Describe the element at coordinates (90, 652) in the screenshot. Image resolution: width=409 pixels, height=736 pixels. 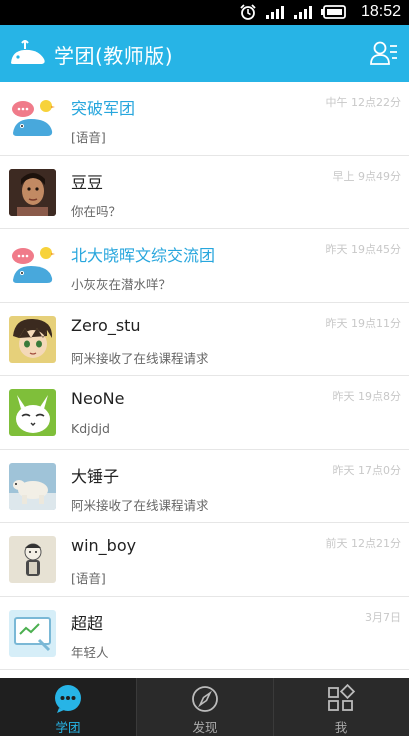
I see `last-message: 年轻人` at that location.